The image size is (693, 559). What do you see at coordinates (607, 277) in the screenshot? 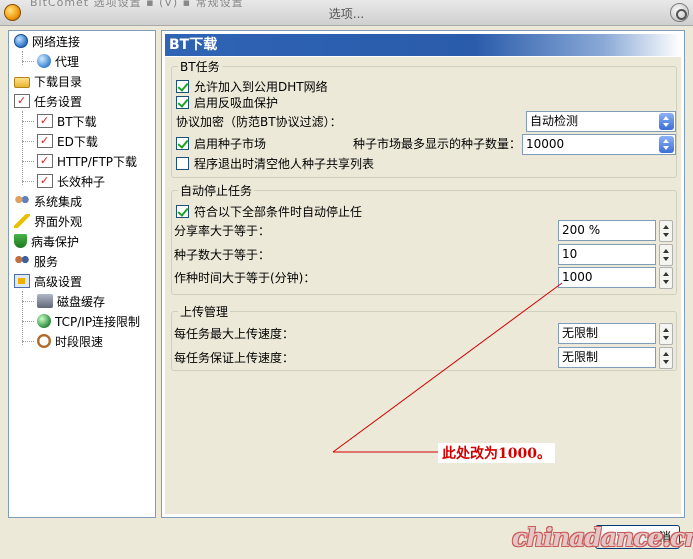
I see `seed-time-input: 1000` at bounding box center [607, 277].